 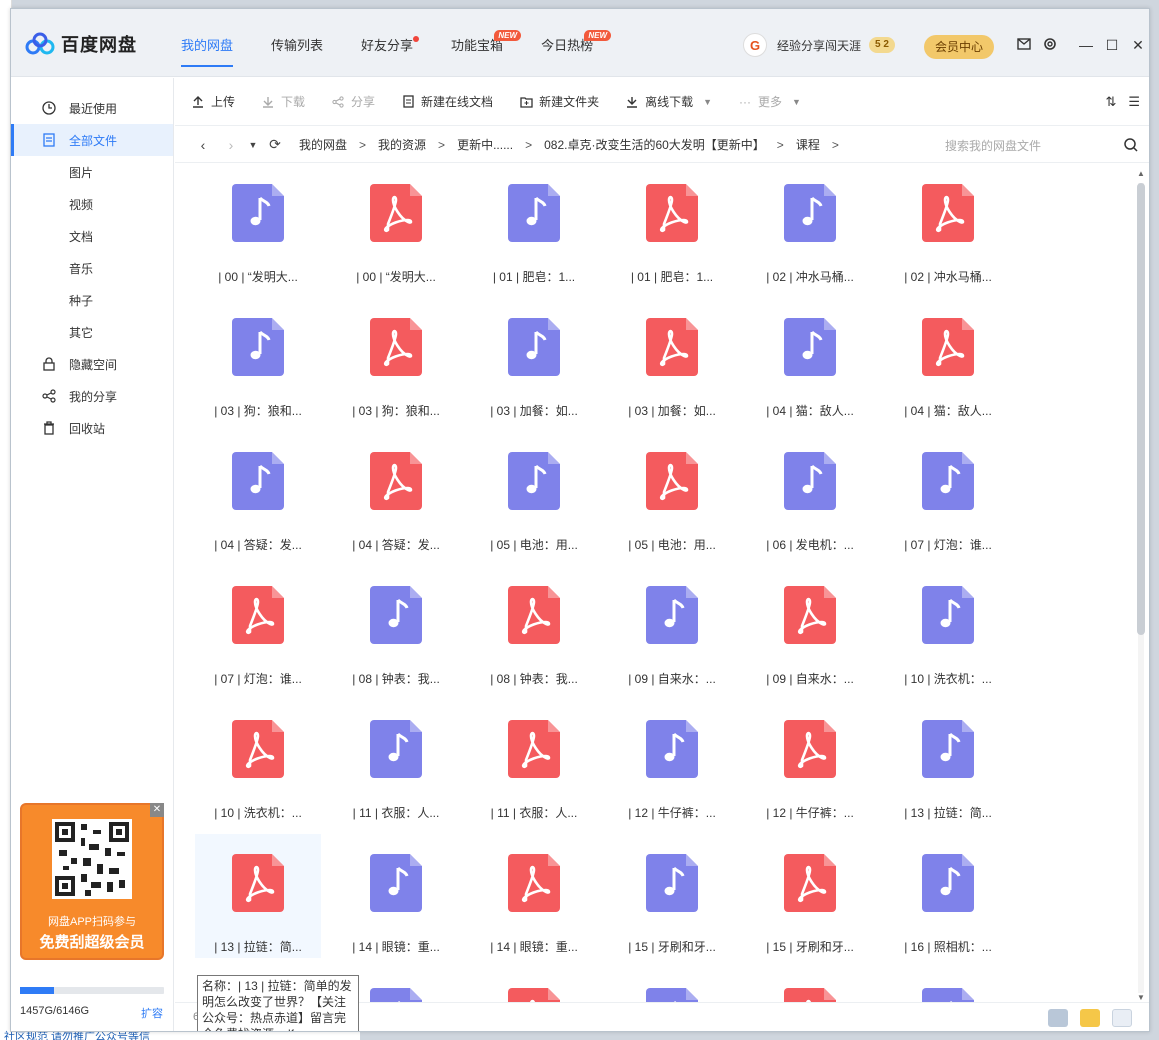 What do you see at coordinates (1090, 1018) in the screenshot?
I see `gift-icon` at bounding box center [1090, 1018].